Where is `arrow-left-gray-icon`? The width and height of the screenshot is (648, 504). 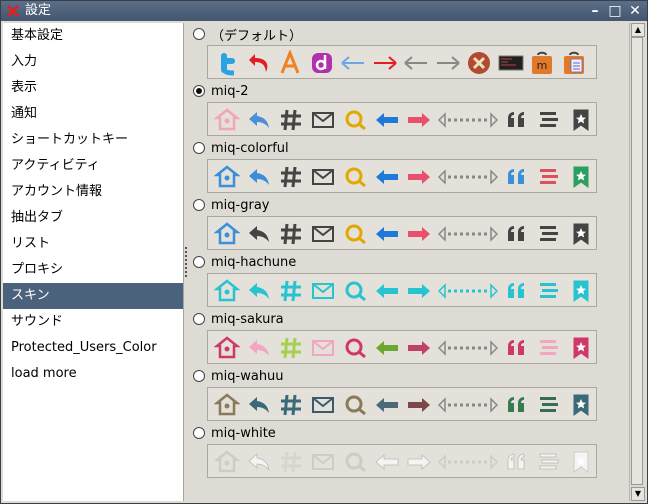 arrow-left-gray-icon is located at coordinates (415, 63).